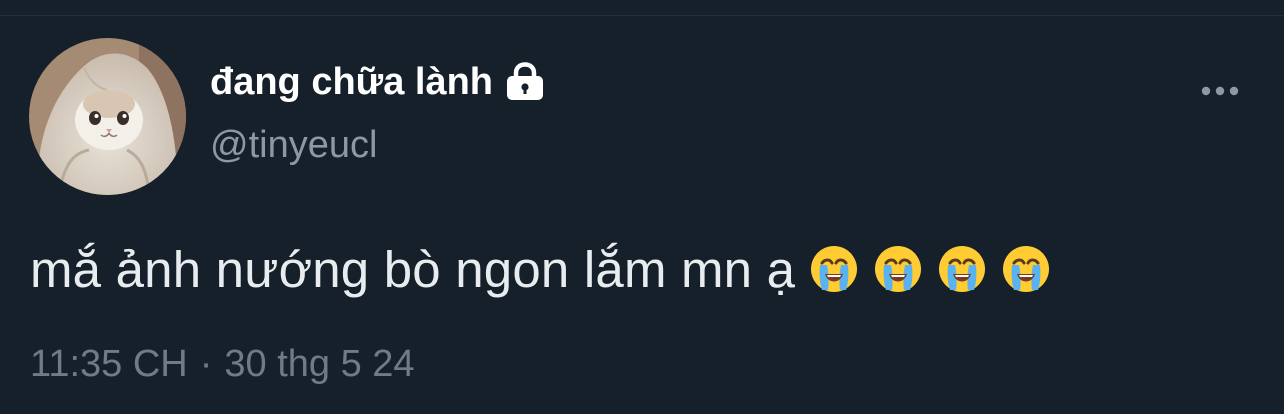 This screenshot has width=1284, height=414. I want to click on lock-icon, so click(525, 82).